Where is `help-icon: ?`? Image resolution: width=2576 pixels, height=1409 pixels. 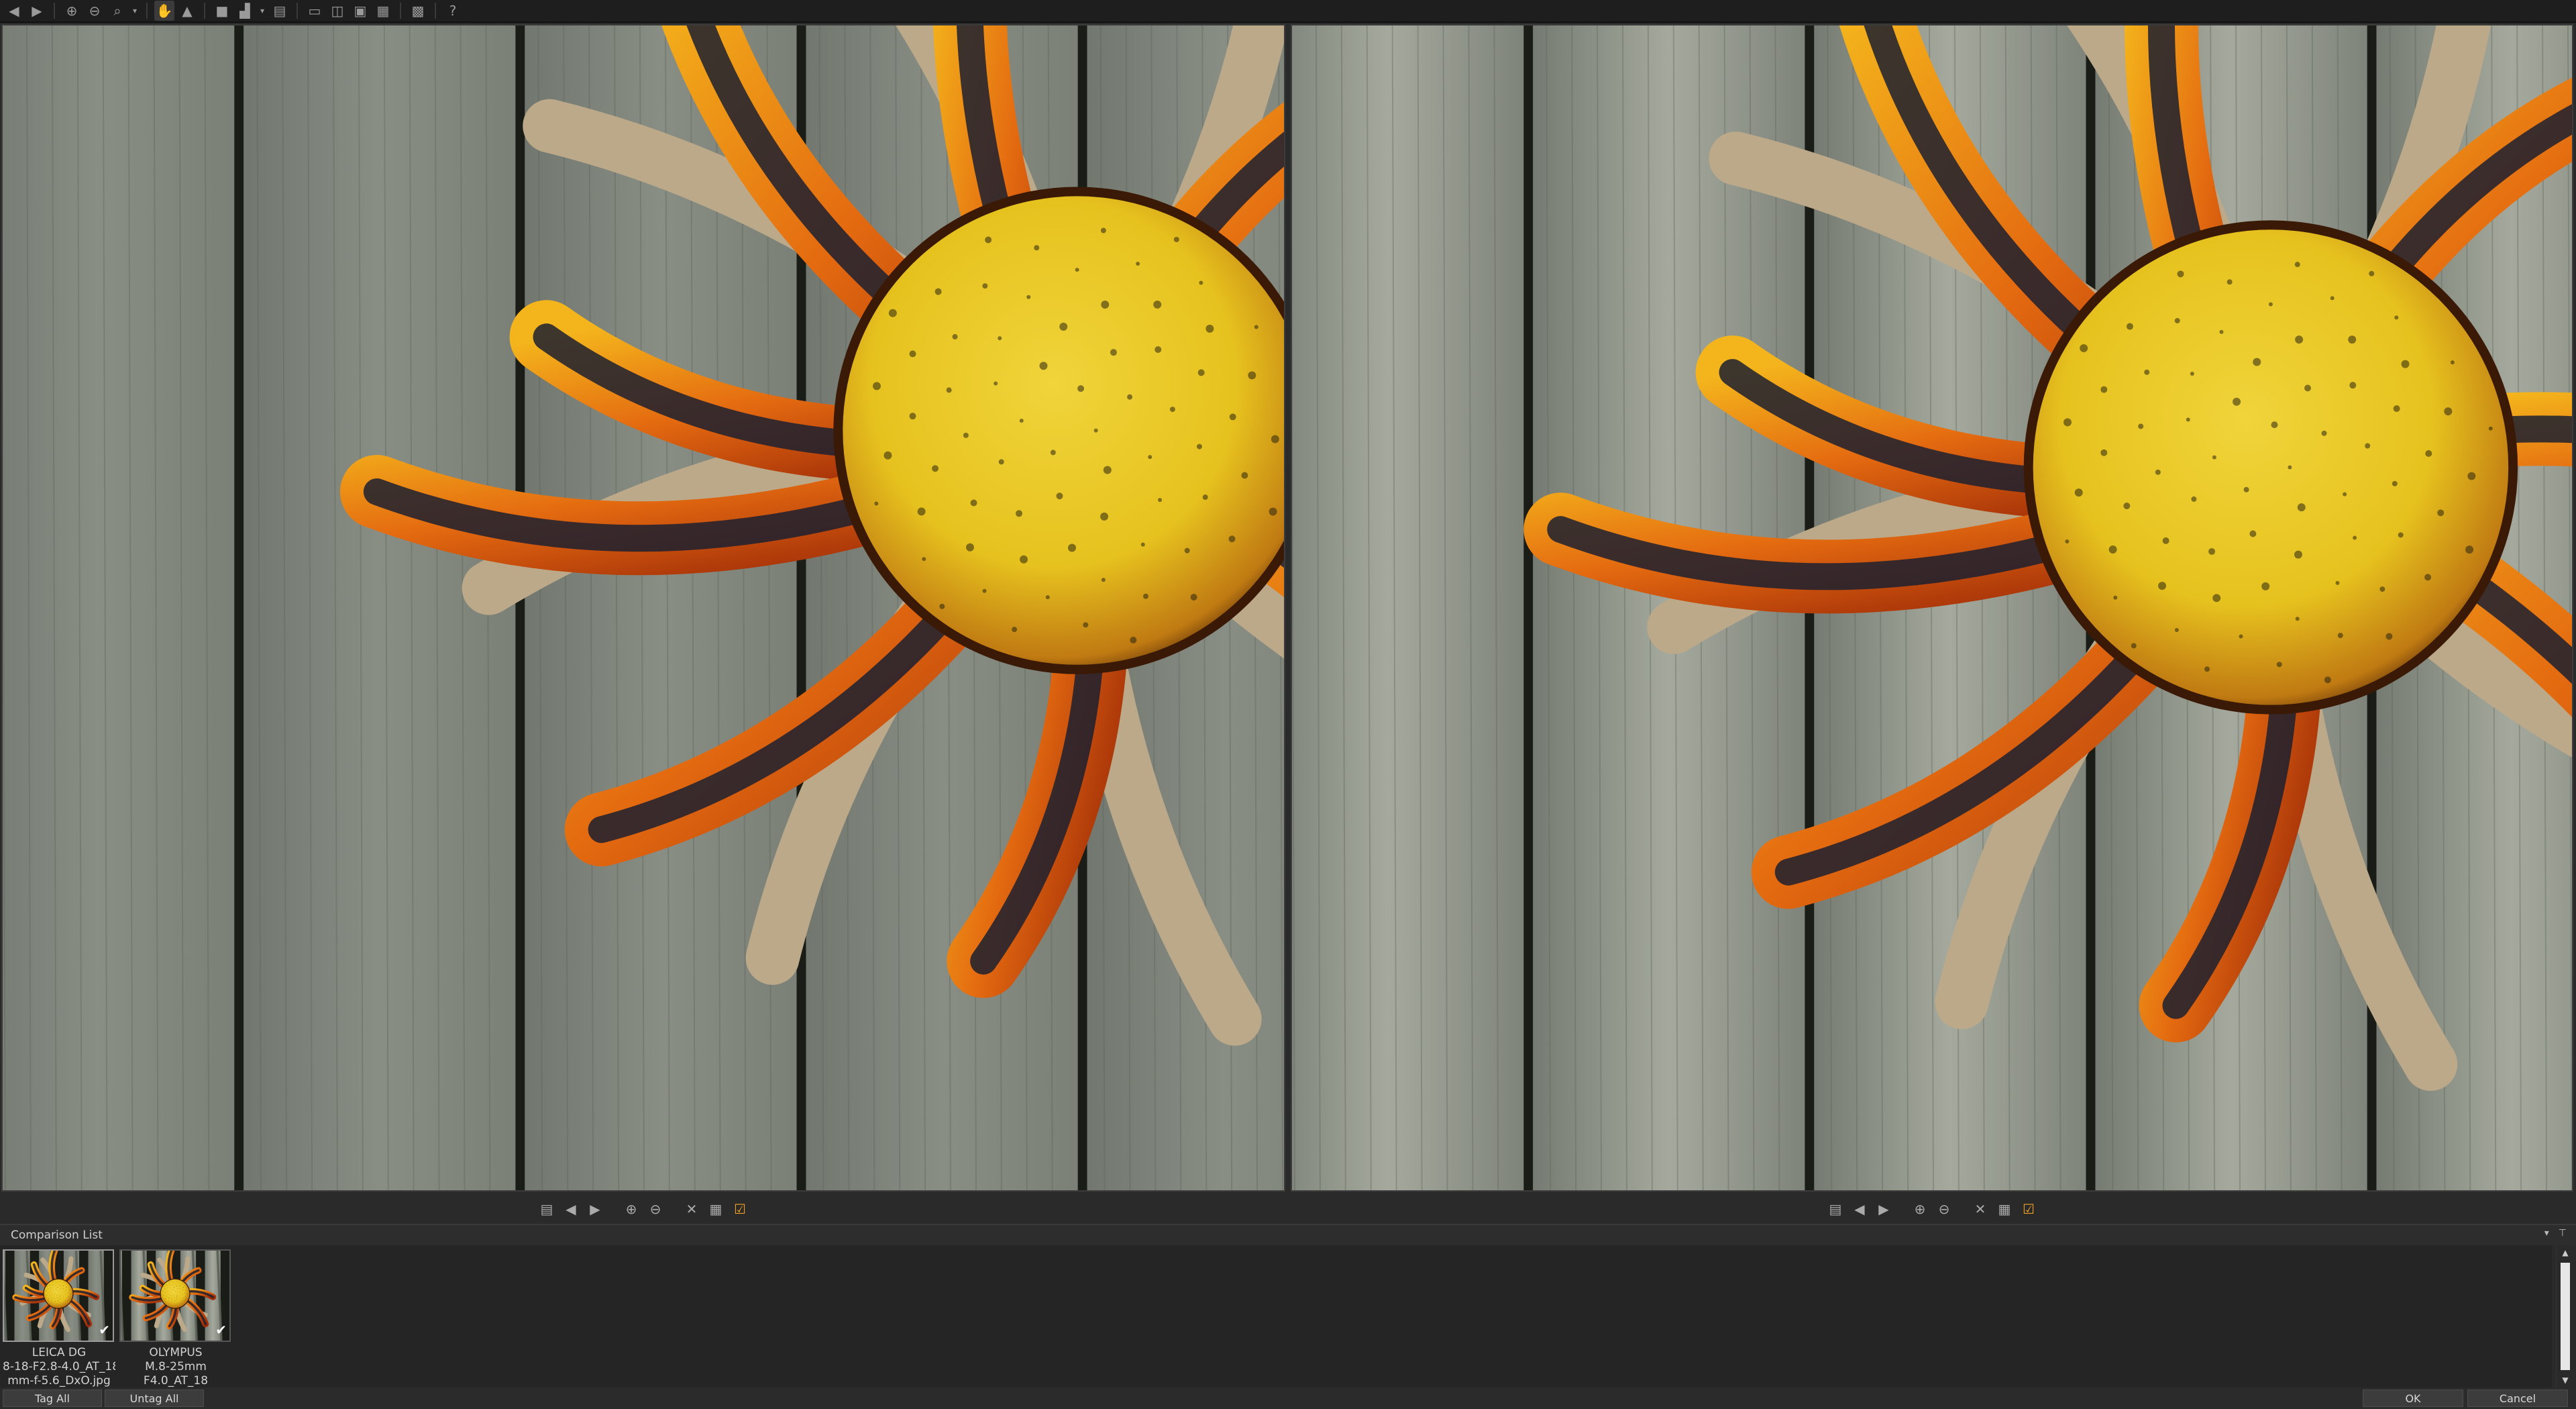 help-icon: ? is located at coordinates (453, 11).